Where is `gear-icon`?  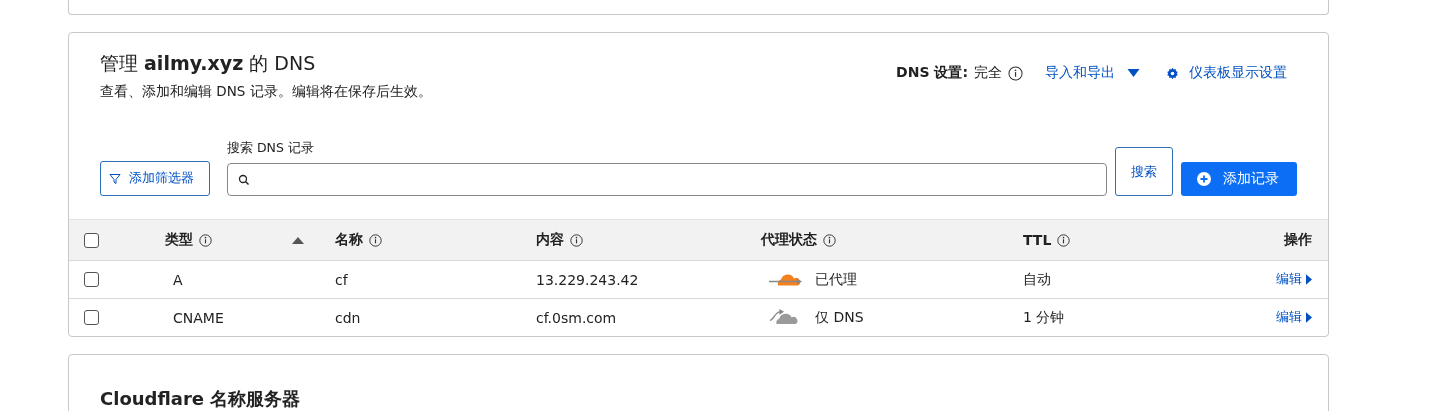
gear-icon is located at coordinates (1172, 73).